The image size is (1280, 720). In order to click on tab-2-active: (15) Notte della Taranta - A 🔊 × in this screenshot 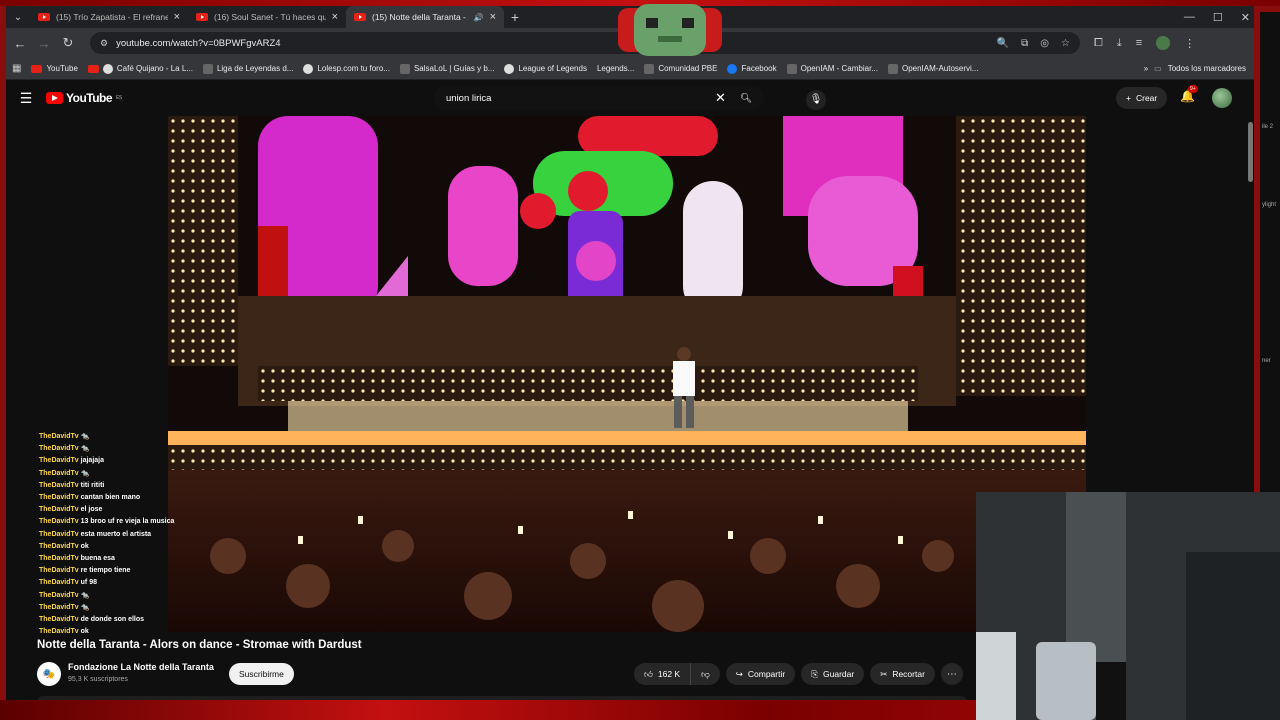, I will do `click(425, 17)`.